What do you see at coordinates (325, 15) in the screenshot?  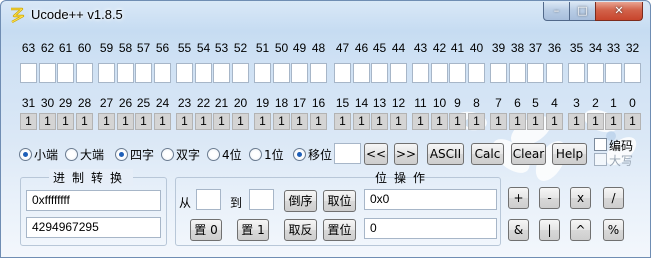 I see `title-bar: Ucode++ v1.8.5 – □ ✕` at bounding box center [325, 15].